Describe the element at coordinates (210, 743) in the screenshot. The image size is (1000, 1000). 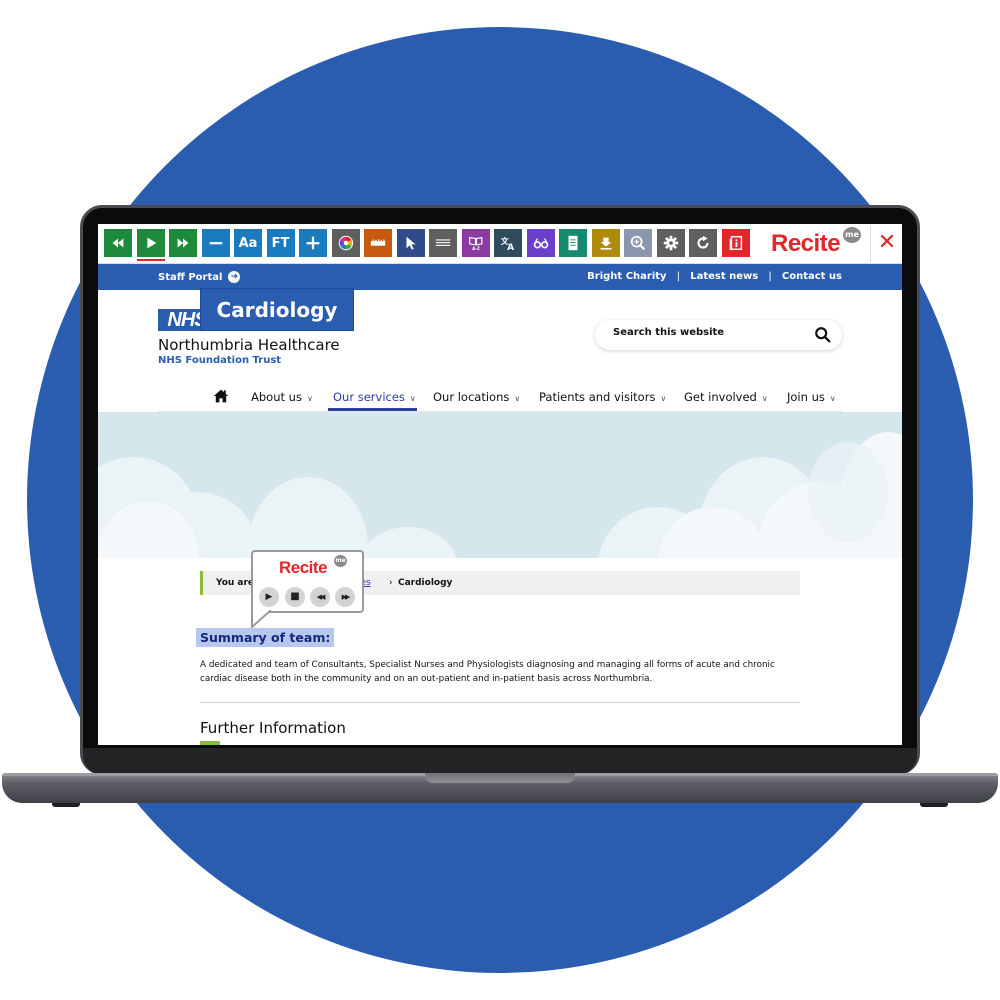
I see `heading-accent-bar` at that location.